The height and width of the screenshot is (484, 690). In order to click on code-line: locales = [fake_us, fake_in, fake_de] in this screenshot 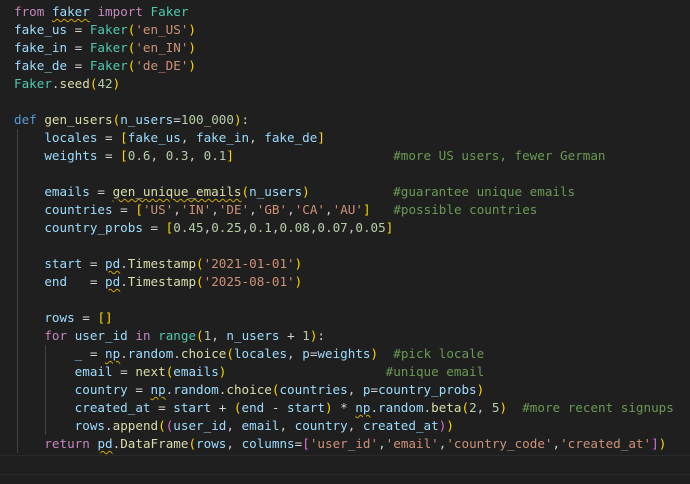, I will do `click(352, 138)`.